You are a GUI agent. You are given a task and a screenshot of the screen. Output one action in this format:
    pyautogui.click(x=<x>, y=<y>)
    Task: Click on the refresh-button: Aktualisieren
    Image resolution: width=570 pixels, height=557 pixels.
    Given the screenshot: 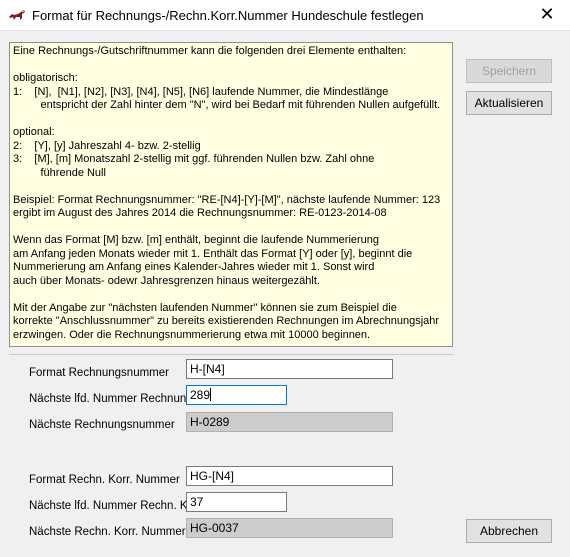 What is the action you would take?
    pyautogui.click(x=509, y=103)
    